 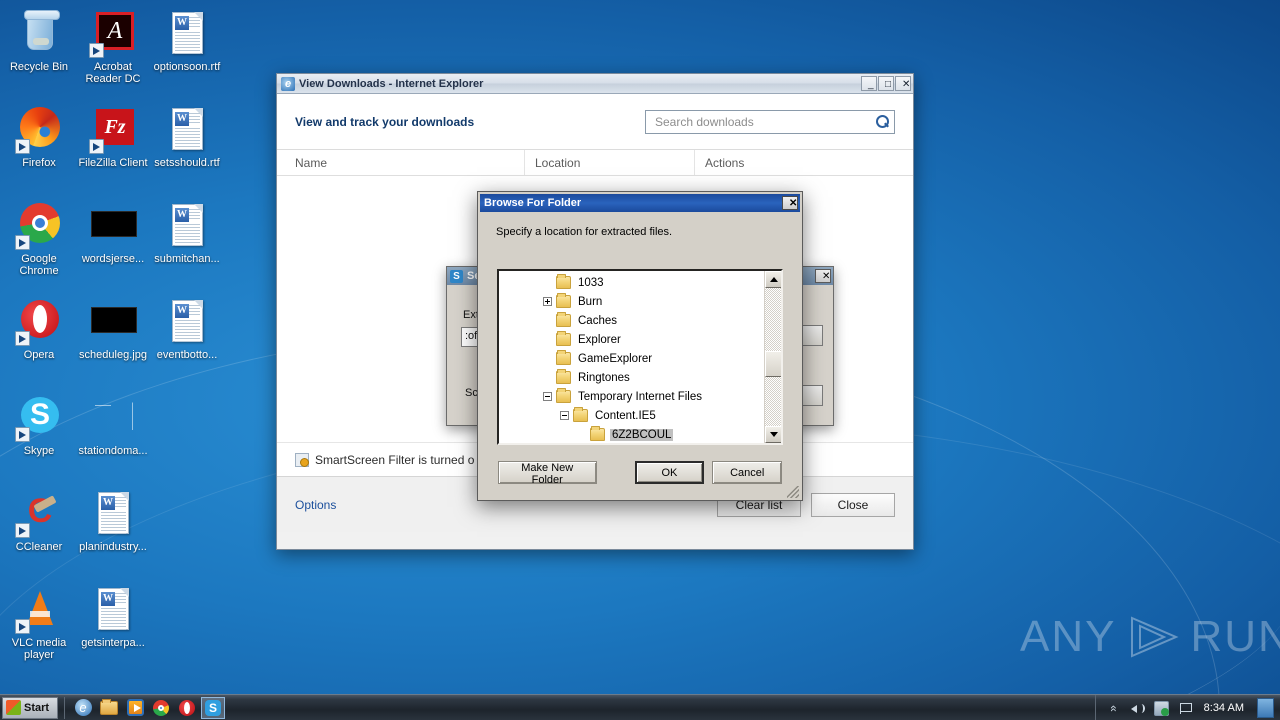 I want to click on image-thumbnail-icon, so click(x=113, y=322).